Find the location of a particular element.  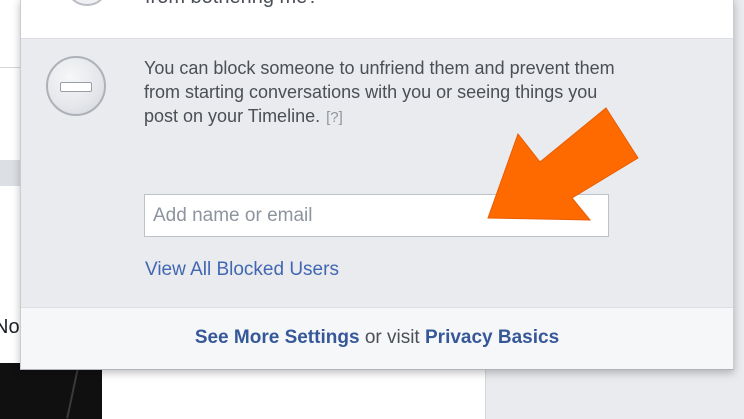

see-more-settings-link: See More Settings is located at coordinates (277, 337).